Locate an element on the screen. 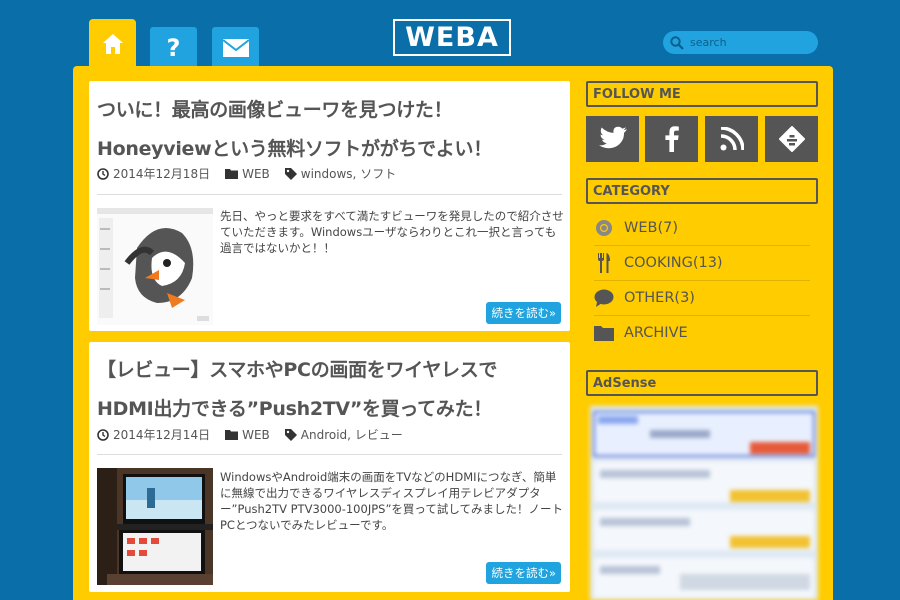  question-icon: ? is located at coordinates (173, 48).